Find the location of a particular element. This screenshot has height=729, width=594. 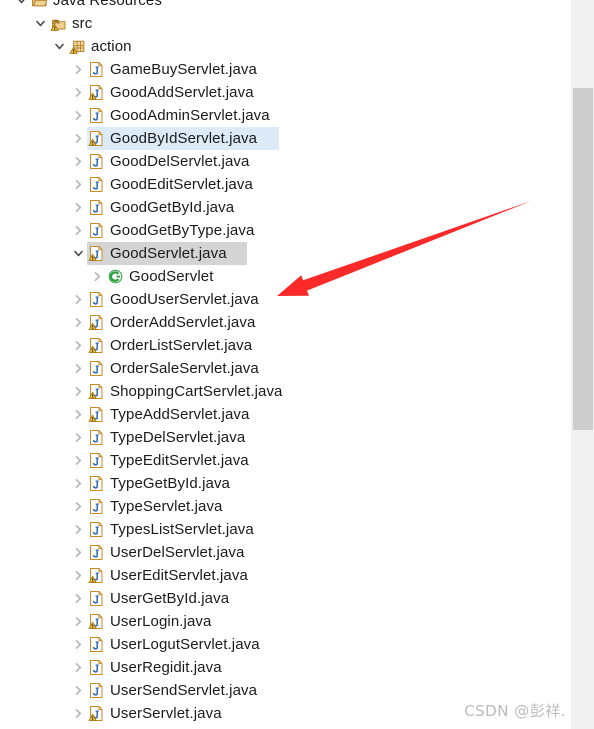

tree-row: GoodUserServlet.java is located at coordinates (285, 299).